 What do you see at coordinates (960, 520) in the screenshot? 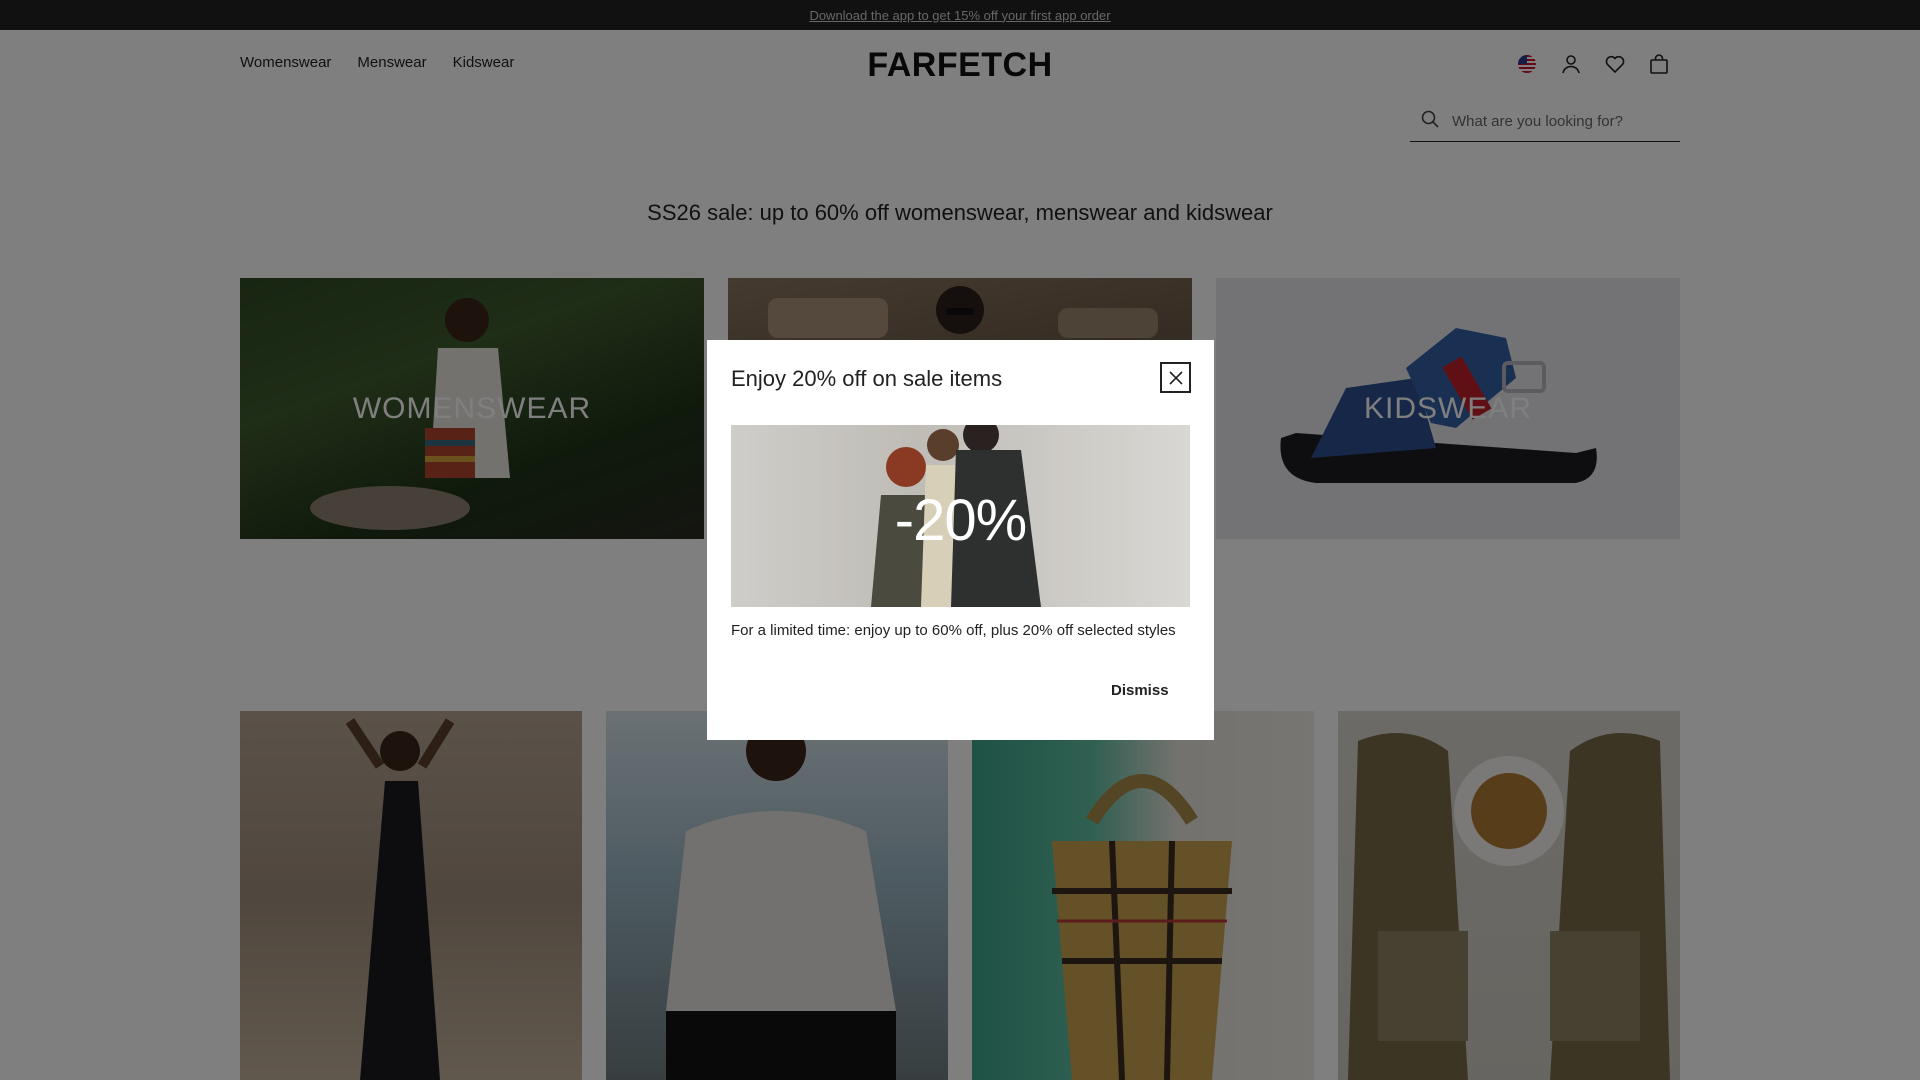
I see `discount-text: -20%` at bounding box center [960, 520].